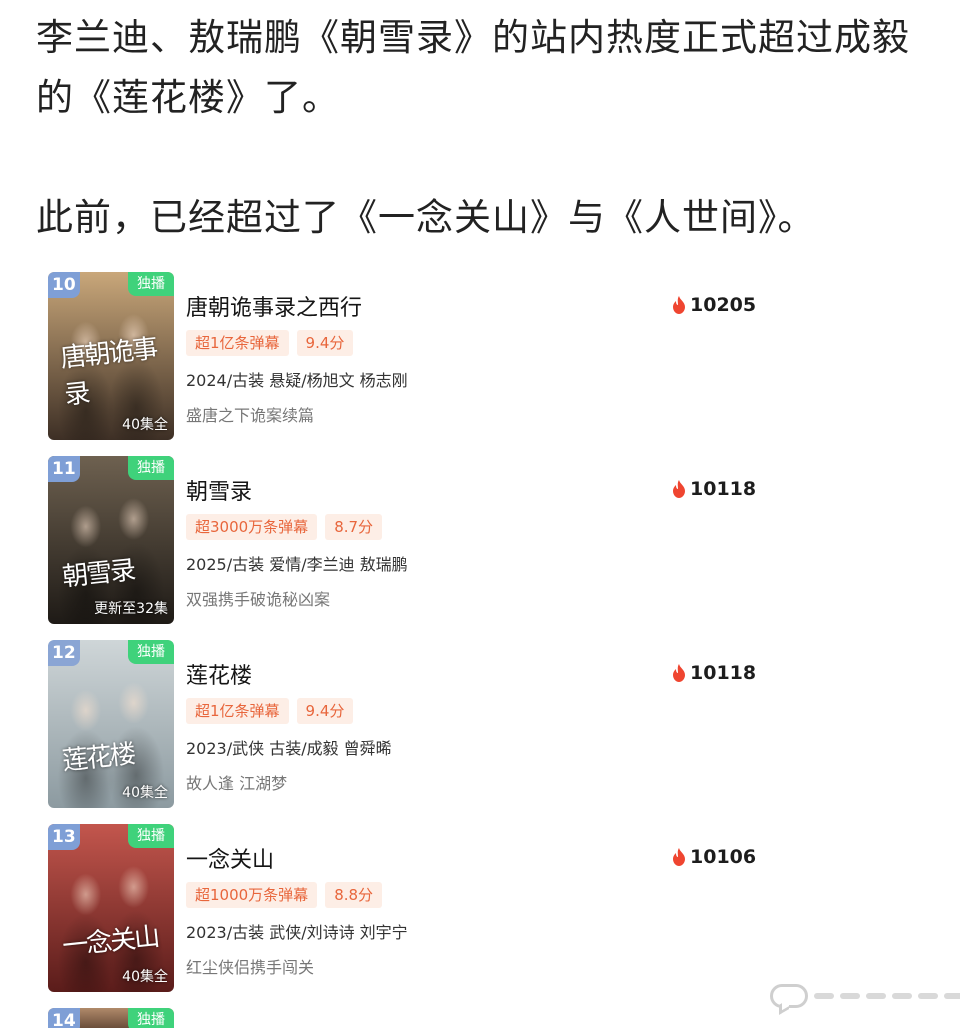  What do you see at coordinates (723, 857) in the screenshot?
I see `heat-value: 10106` at bounding box center [723, 857].